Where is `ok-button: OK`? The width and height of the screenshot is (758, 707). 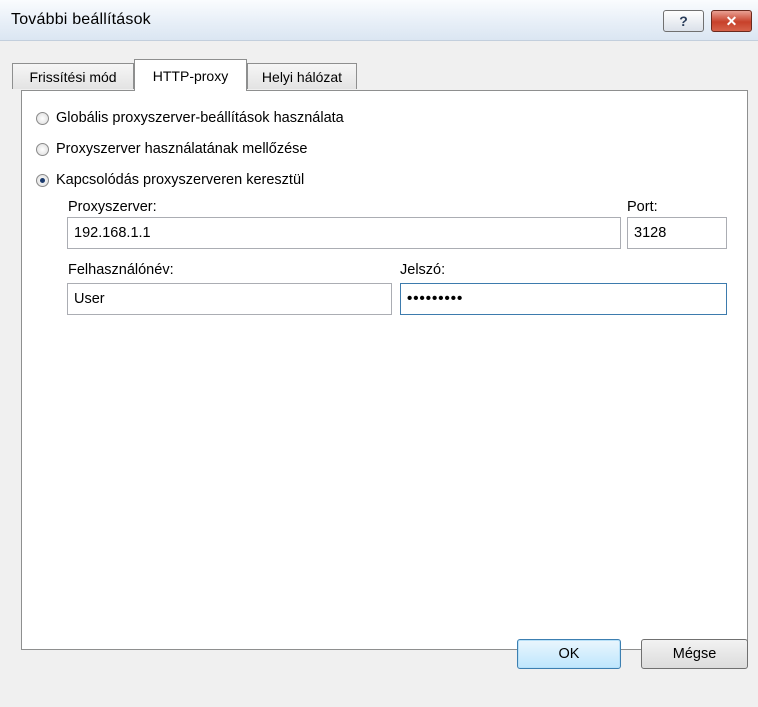 ok-button: OK is located at coordinates (569, 654).